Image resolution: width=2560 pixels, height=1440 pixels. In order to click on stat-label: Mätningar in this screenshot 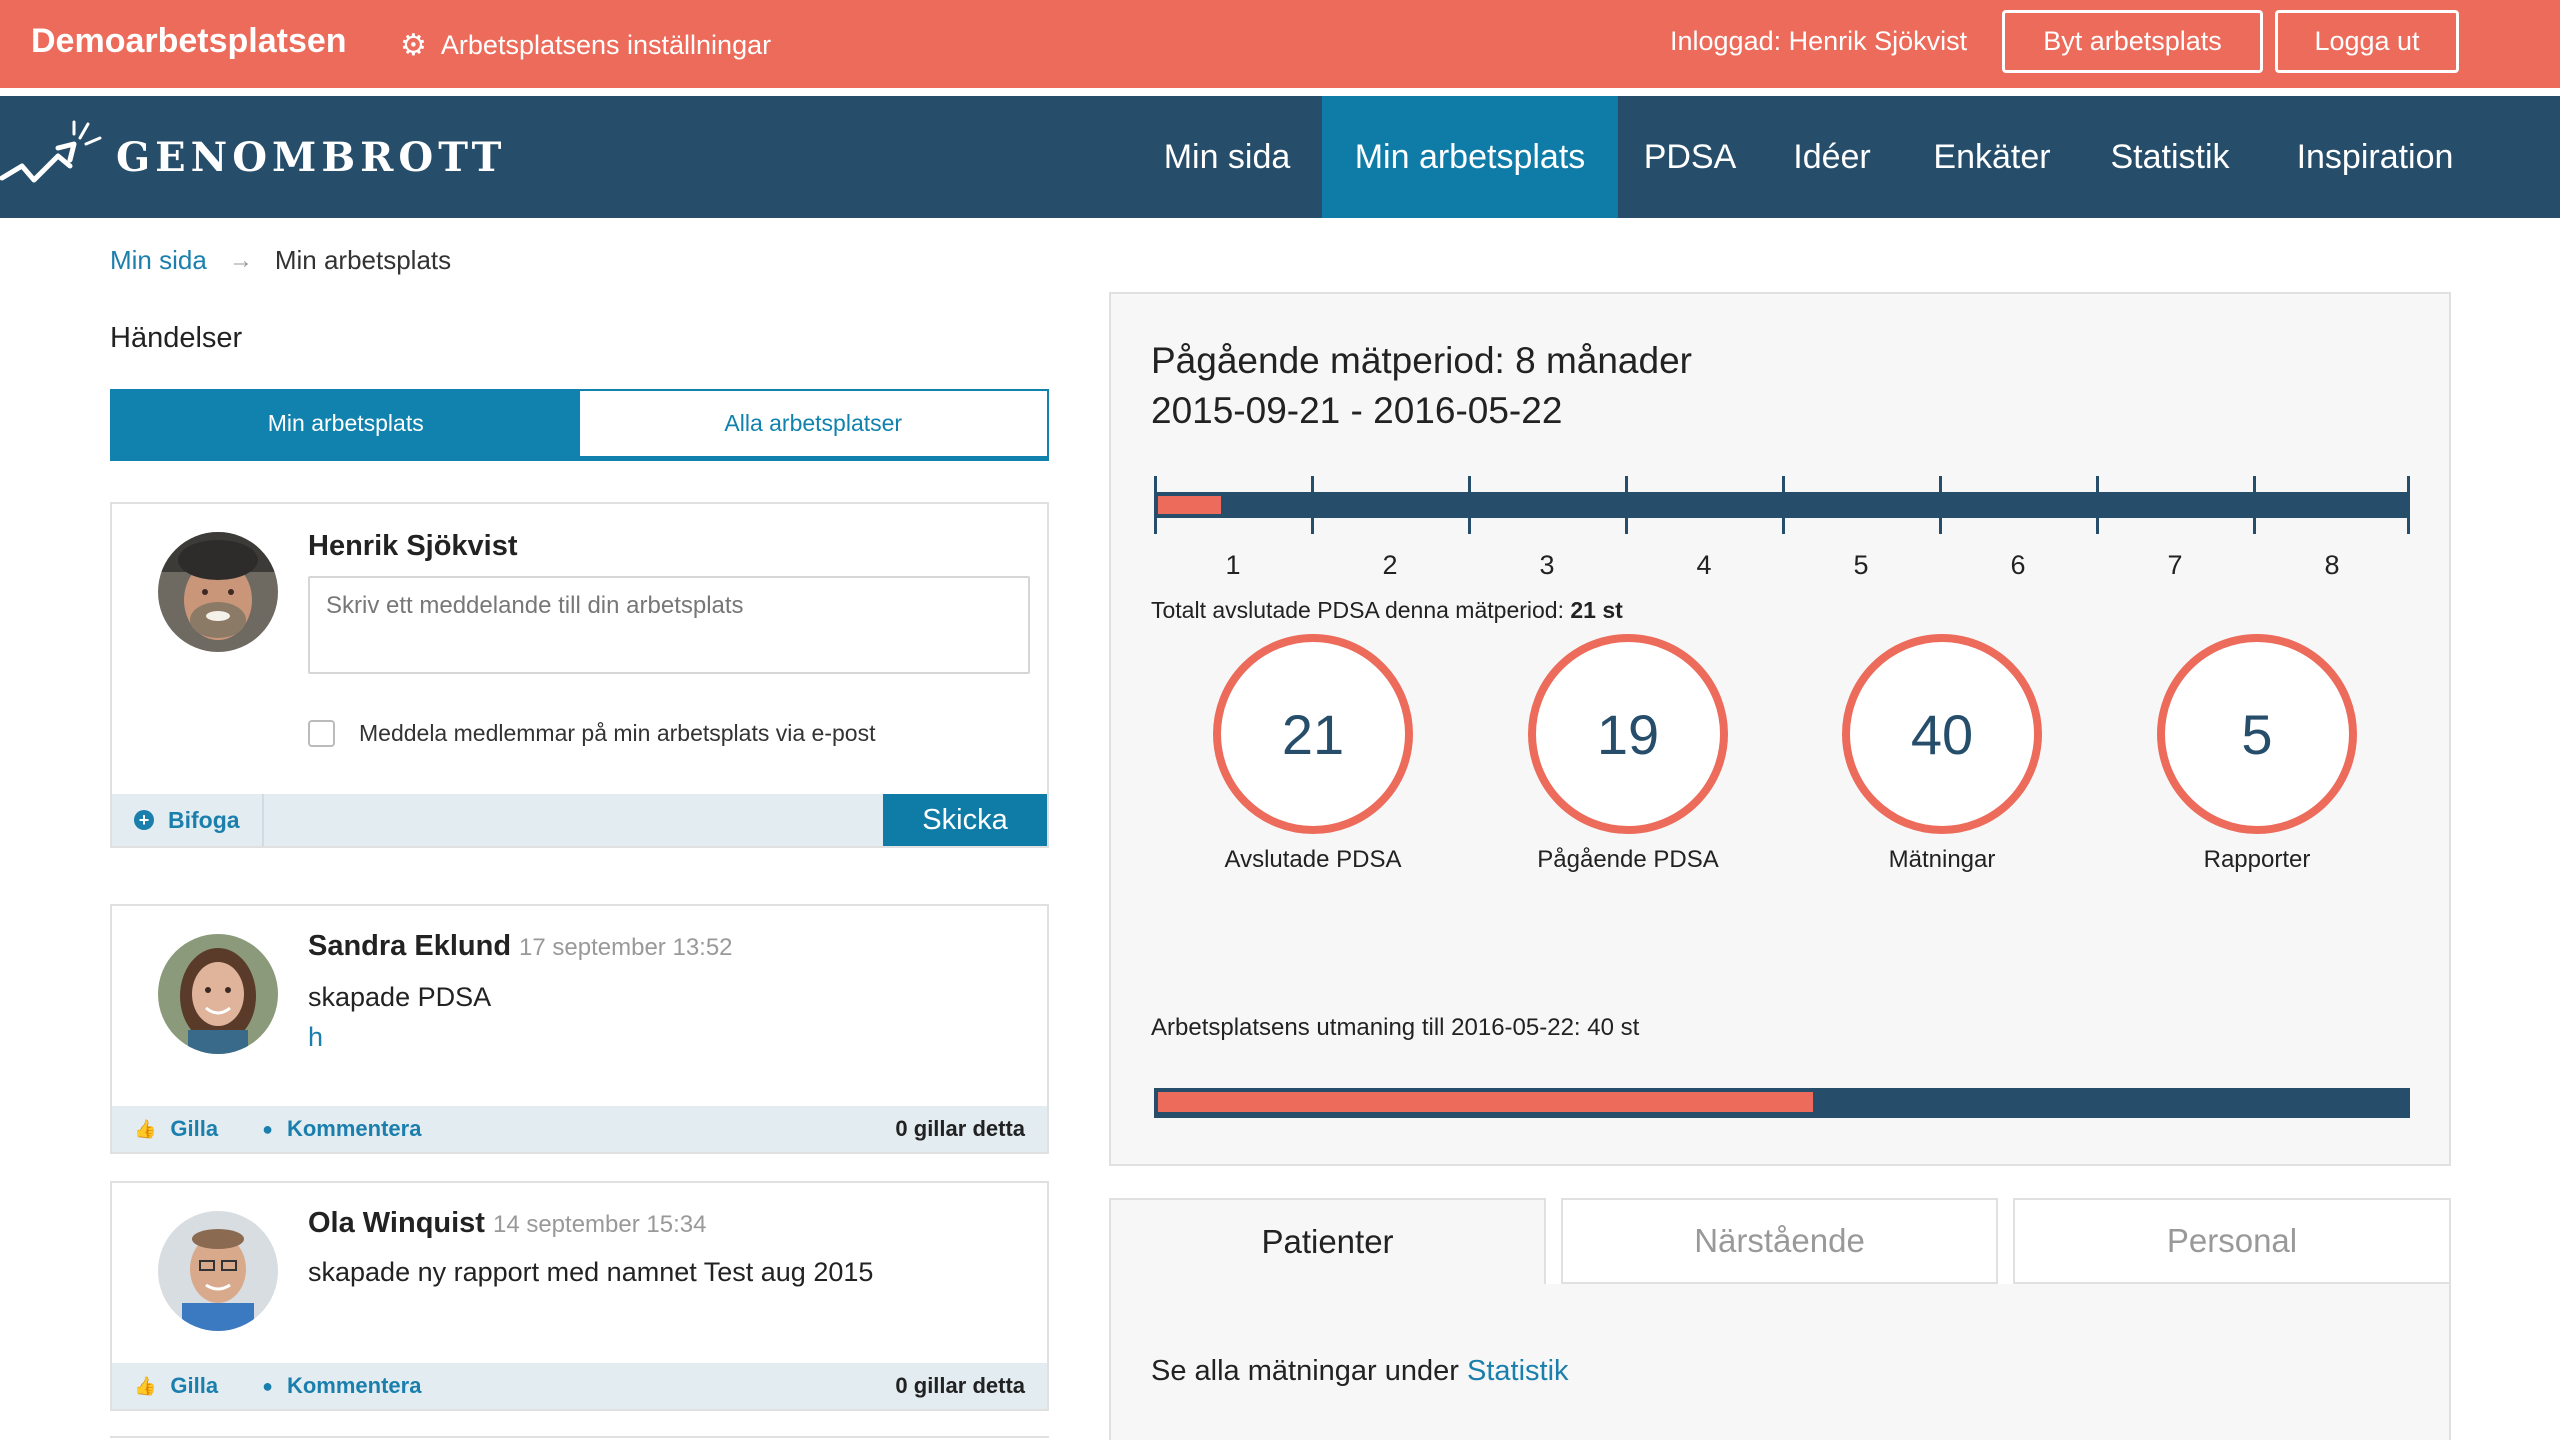, I will do `click(1942, 859)`.